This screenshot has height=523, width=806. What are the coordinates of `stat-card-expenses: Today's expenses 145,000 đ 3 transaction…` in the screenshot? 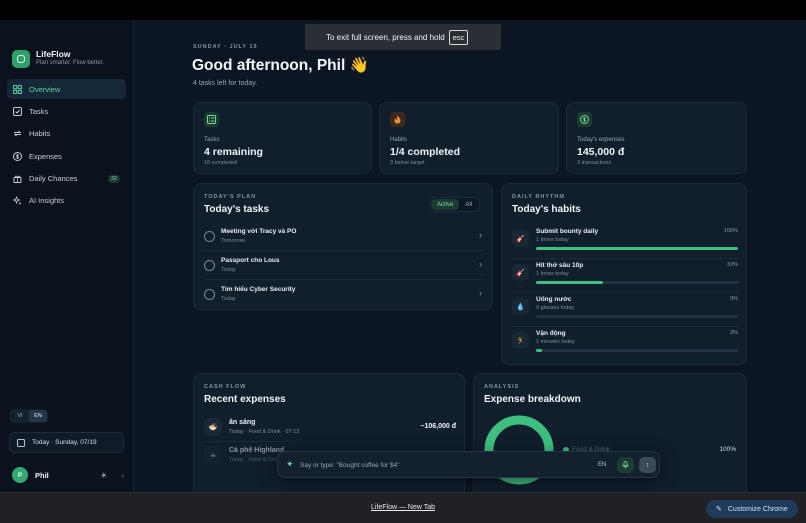 It's located at (656, 138).